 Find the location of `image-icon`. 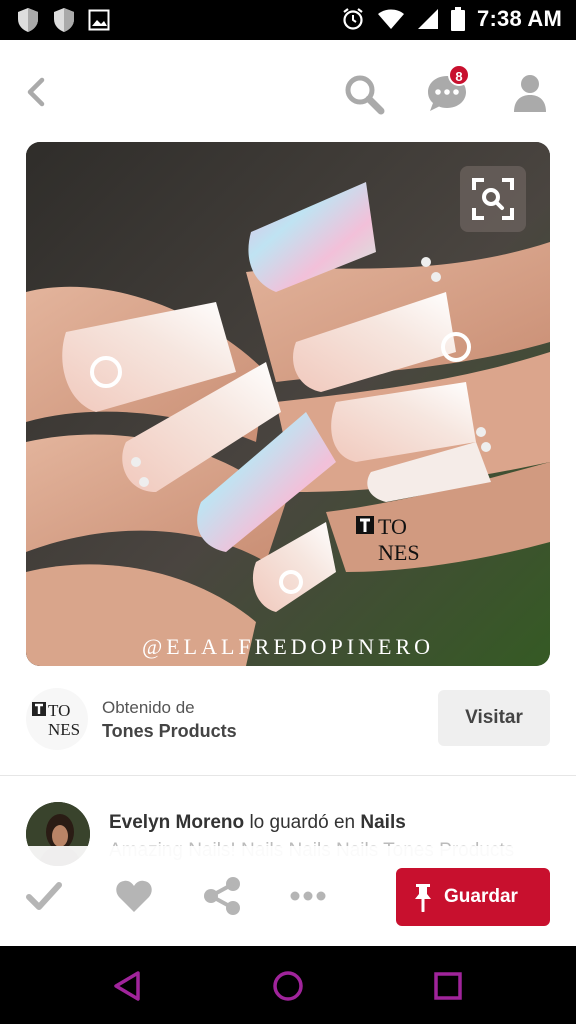

image-icon is located at coordinates (99, 20).